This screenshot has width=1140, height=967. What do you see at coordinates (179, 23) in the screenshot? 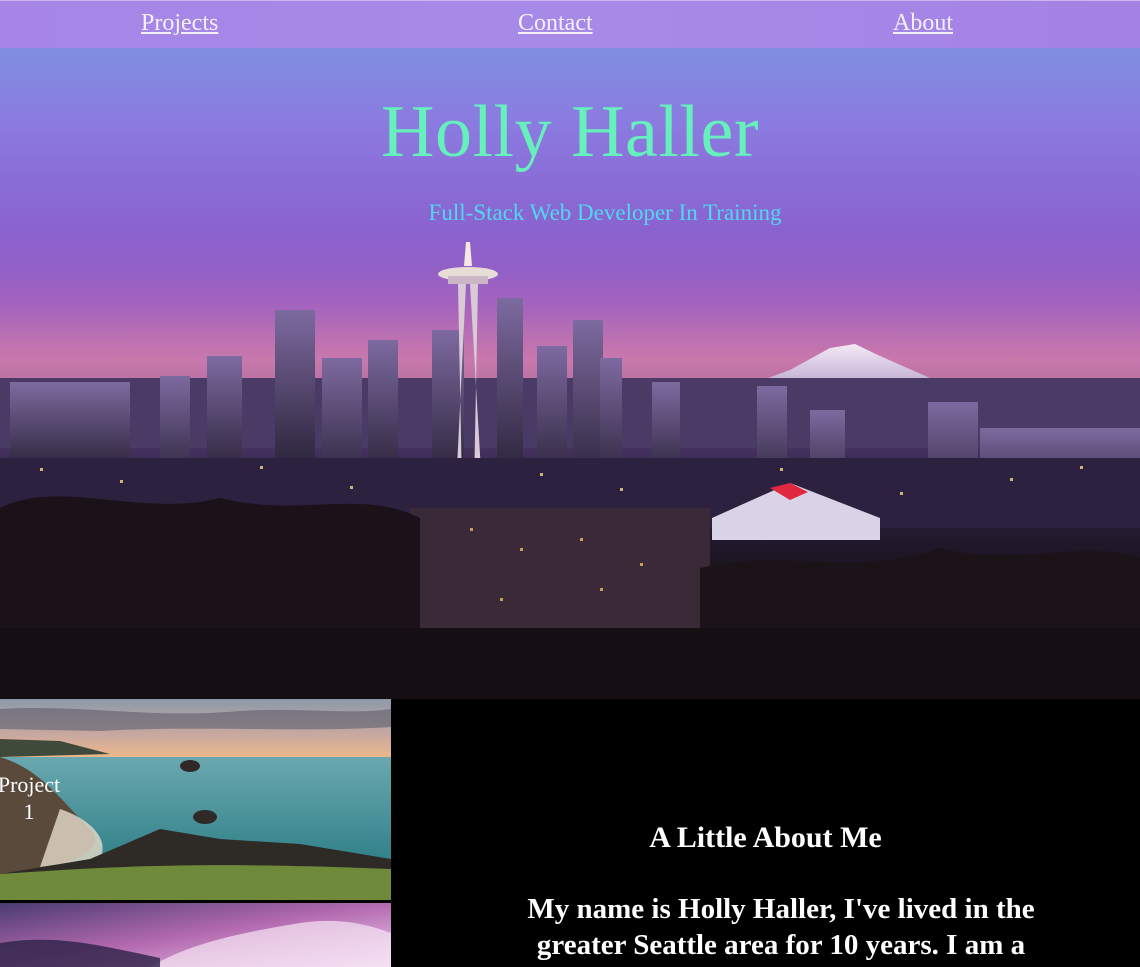
I see `nav-link-projects: Projects` at bounding box center [179, 23].